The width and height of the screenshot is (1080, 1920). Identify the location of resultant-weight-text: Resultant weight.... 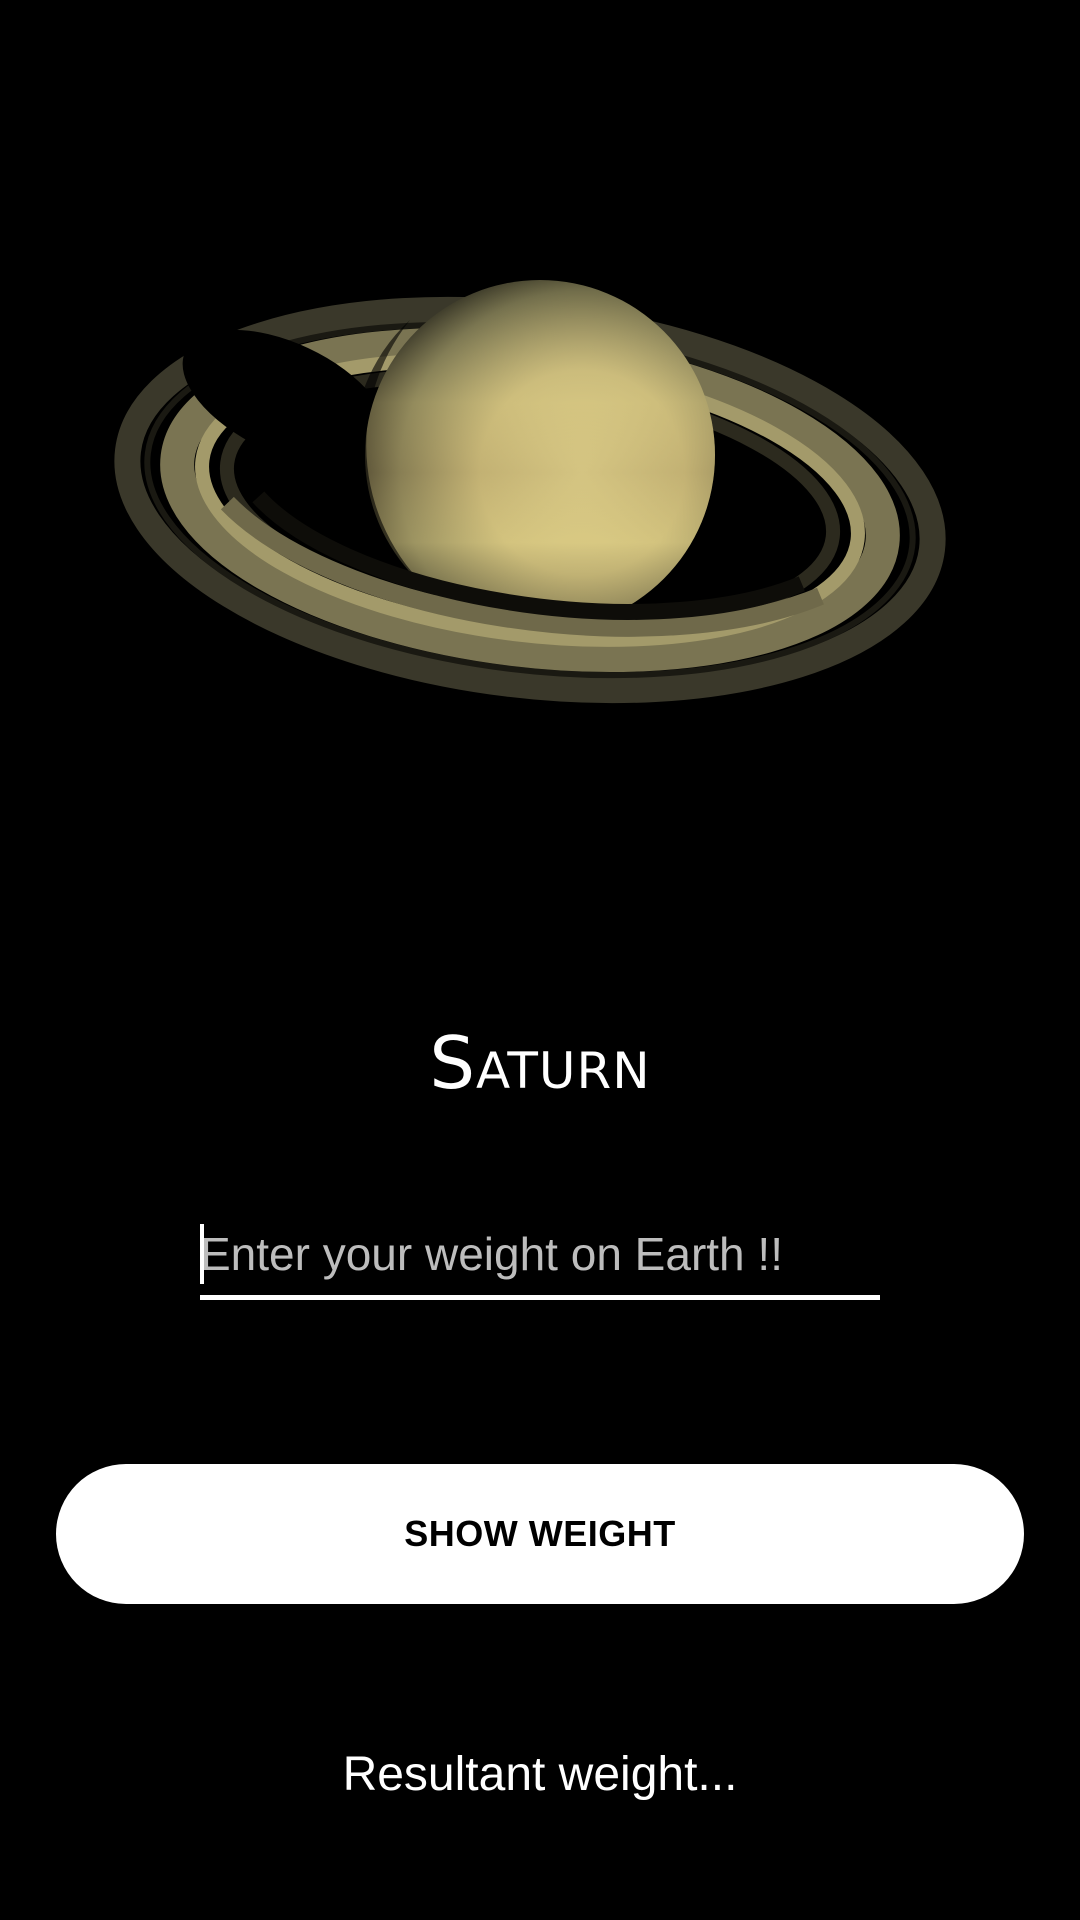
(540, 1774).